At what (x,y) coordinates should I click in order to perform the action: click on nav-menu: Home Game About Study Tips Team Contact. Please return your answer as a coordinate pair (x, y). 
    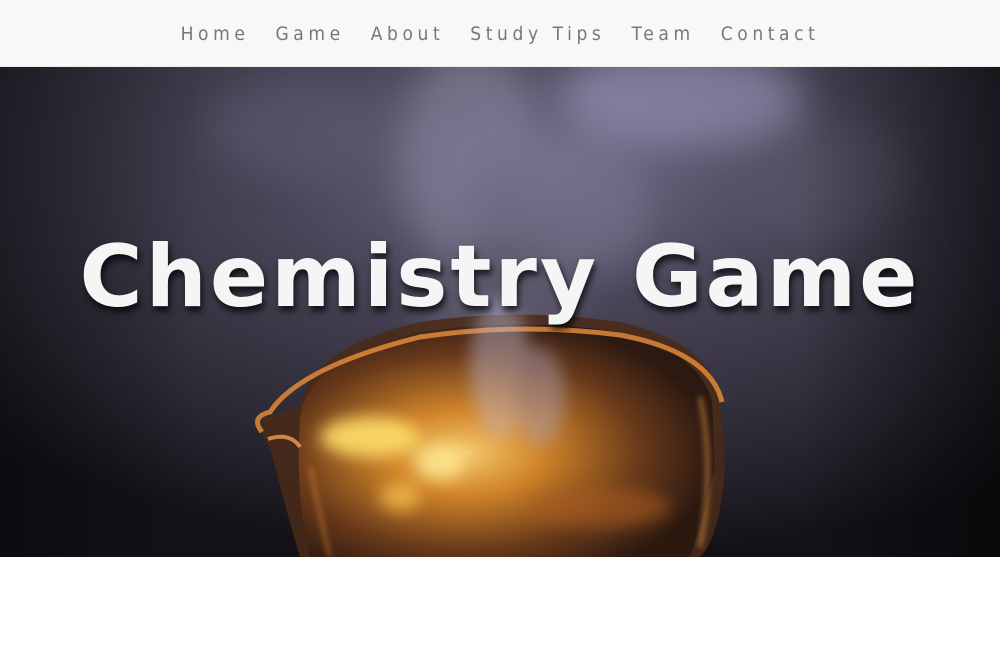
    Looking at the image, I should click on (500, 33).